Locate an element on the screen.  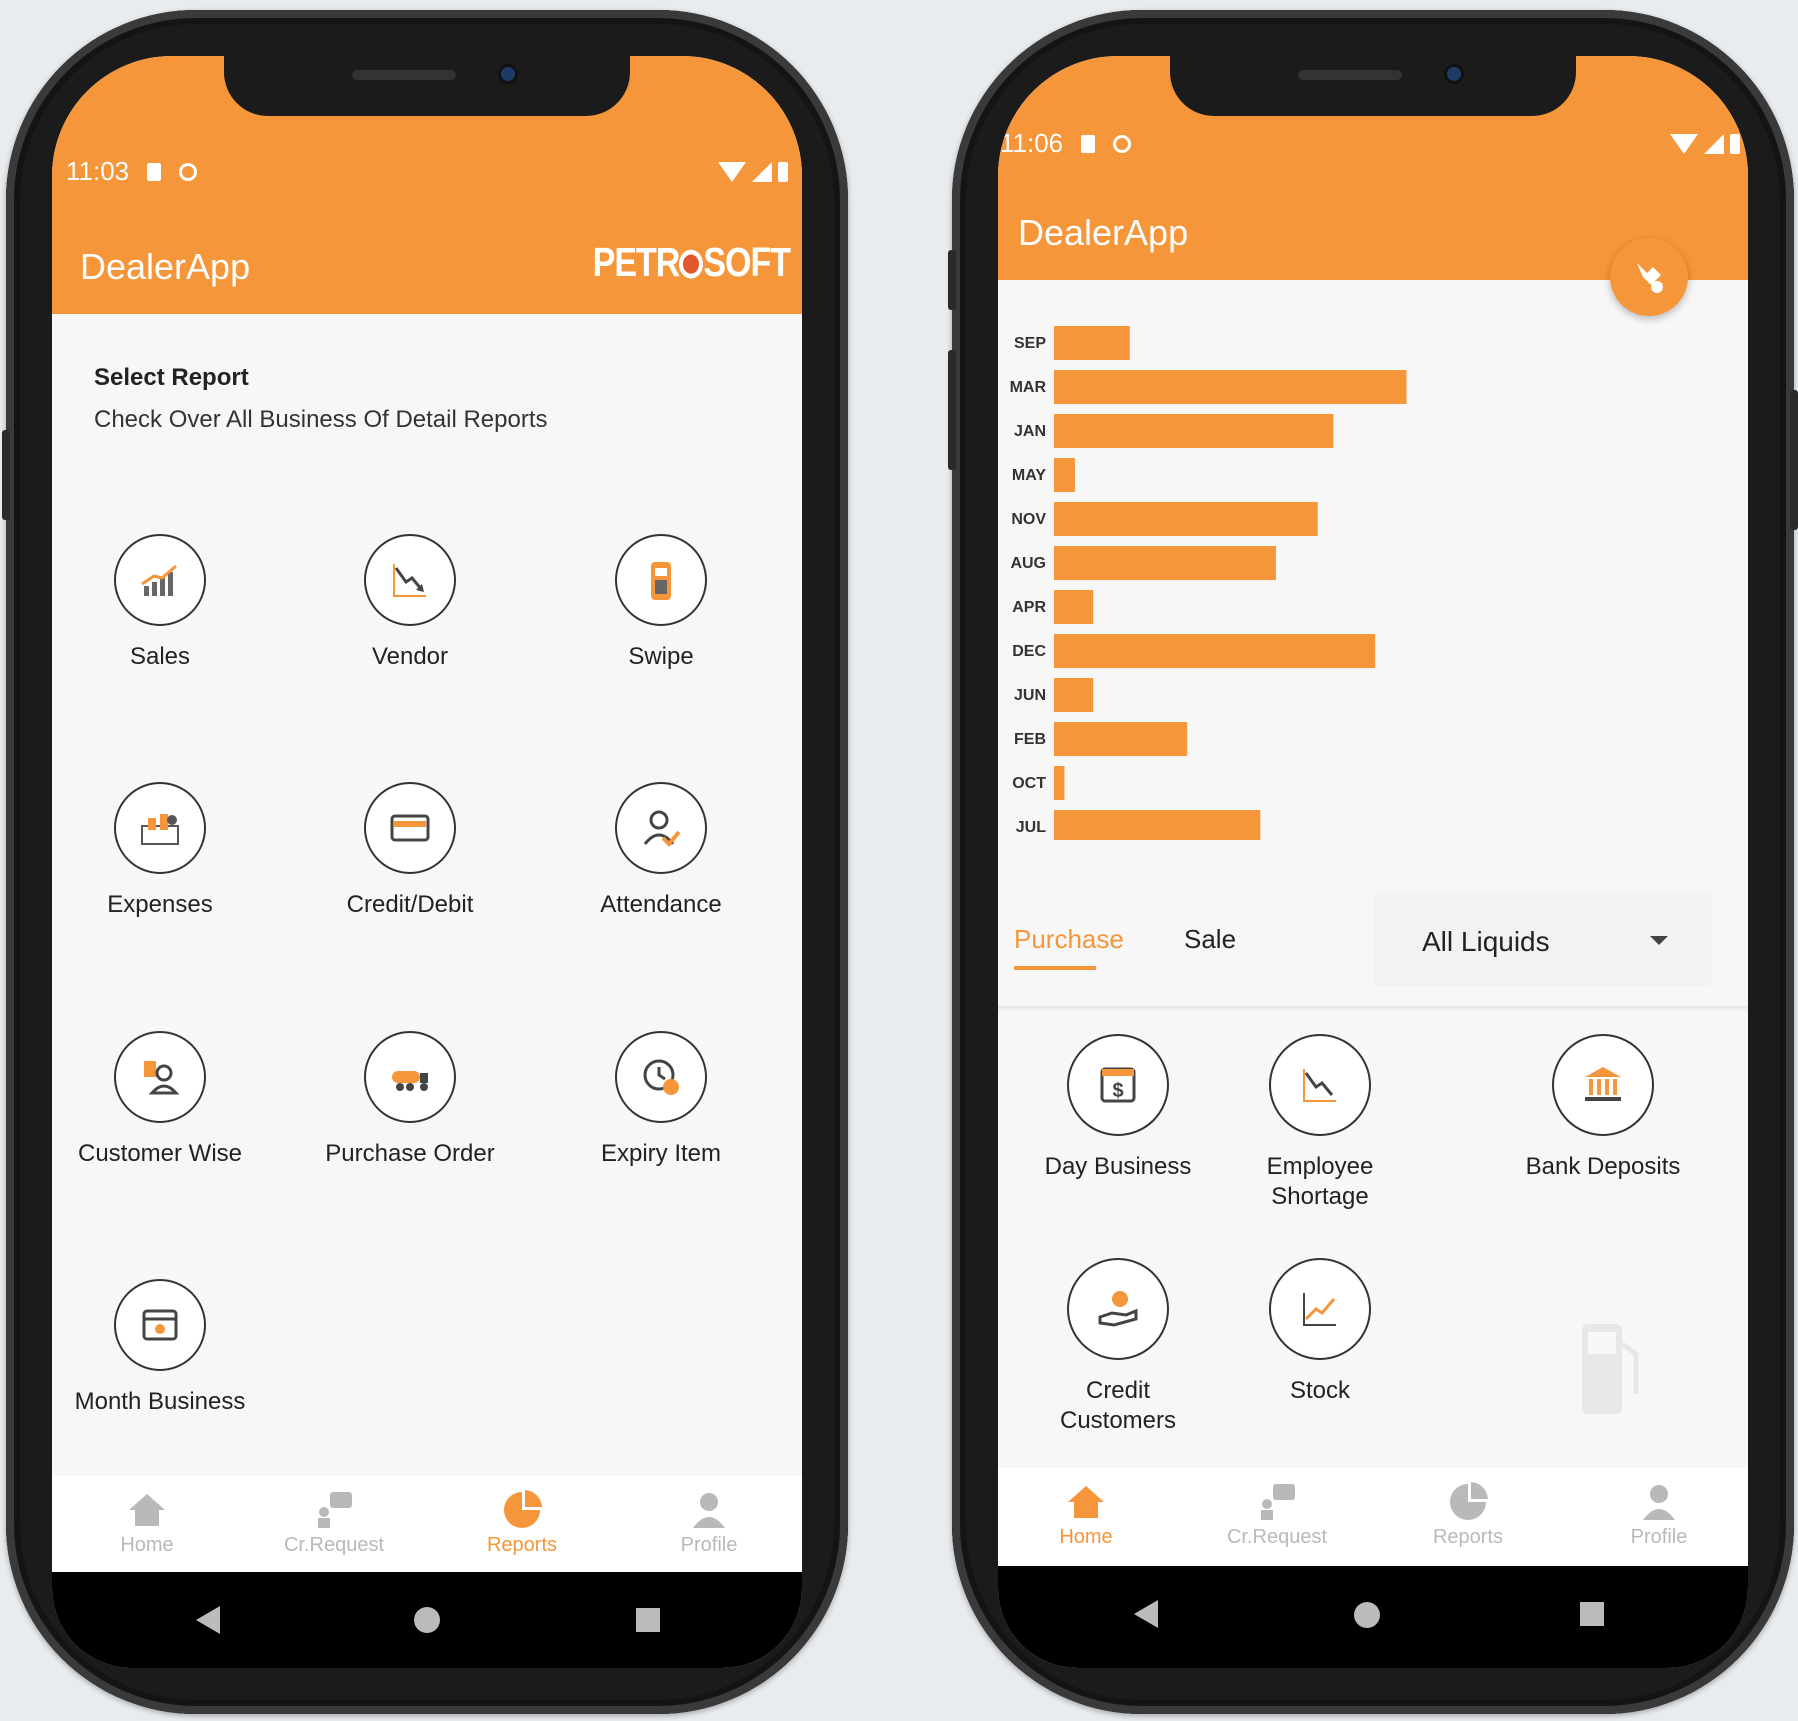
nav-label: Home is located at coordinates (147, 1545).